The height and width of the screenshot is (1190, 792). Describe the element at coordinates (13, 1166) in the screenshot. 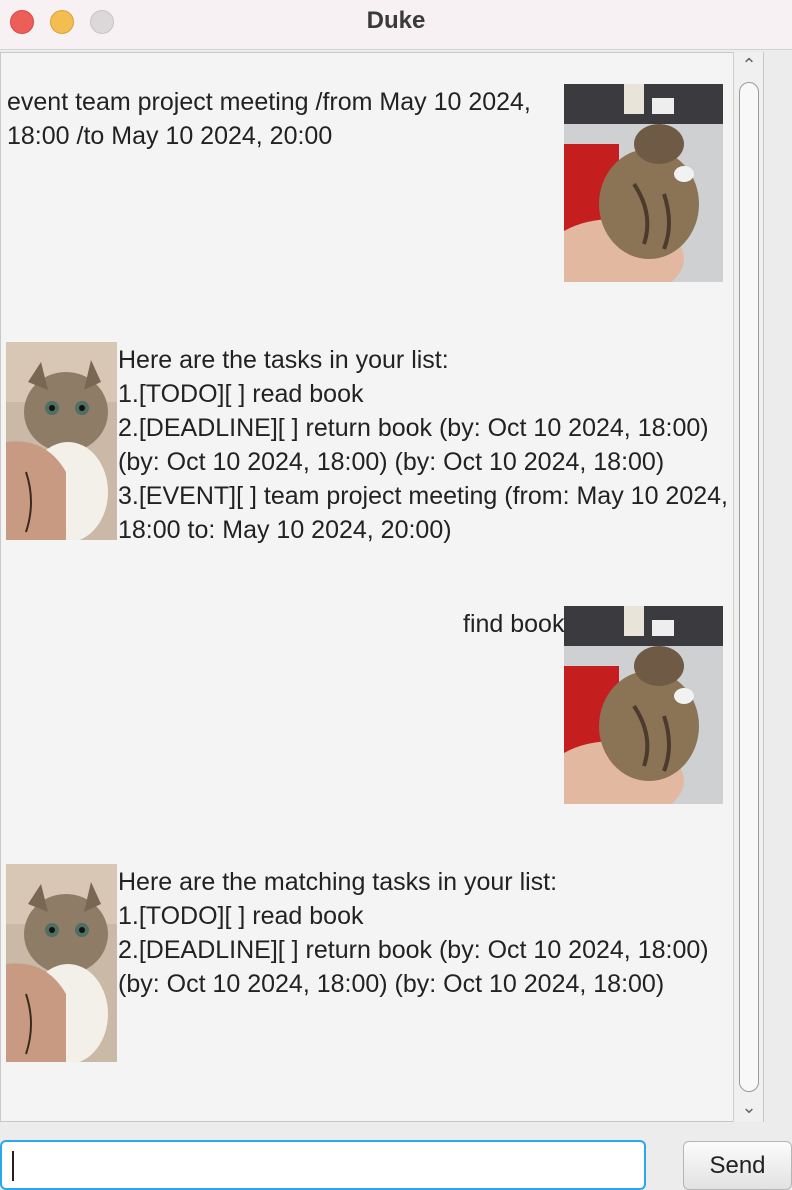

I see `text-caret` at that location.